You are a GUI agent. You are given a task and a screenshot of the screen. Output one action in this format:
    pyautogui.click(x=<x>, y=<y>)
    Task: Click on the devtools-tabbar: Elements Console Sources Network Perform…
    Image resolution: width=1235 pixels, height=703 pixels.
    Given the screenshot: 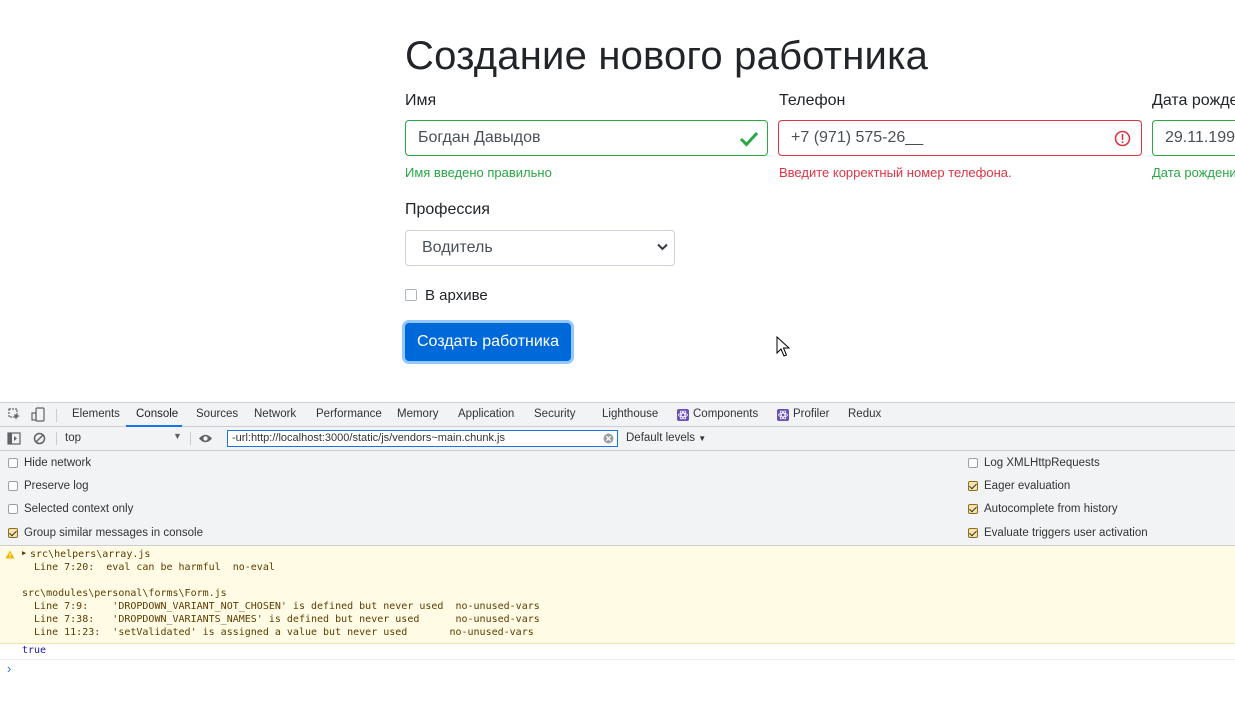 What is the action you would take?
    pyautogui.click(x=617, y=414)
    